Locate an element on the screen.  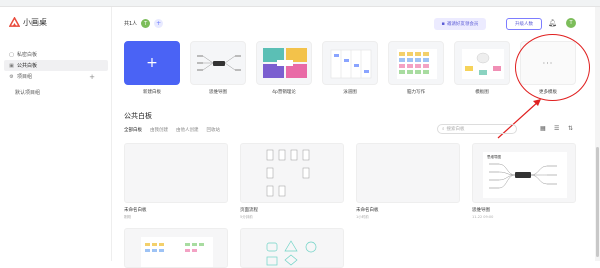
members-count: 共1人 is located at coordinates (131, 24).